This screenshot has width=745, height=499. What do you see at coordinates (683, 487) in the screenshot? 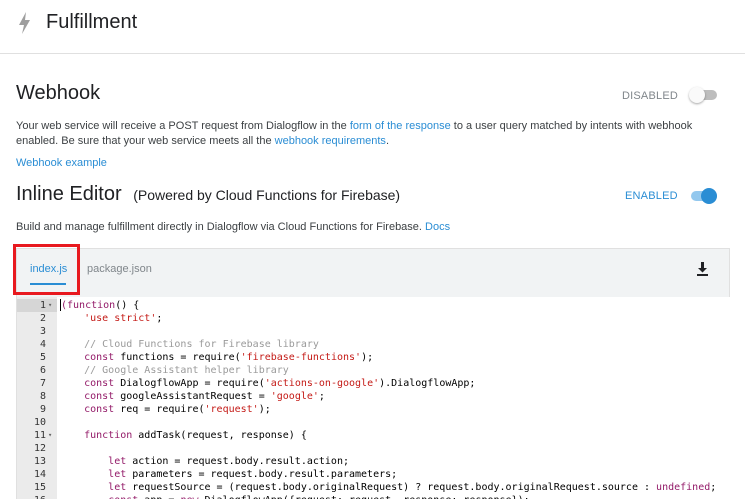
I see `code-token: undefined` at bounding box center [683, 487].